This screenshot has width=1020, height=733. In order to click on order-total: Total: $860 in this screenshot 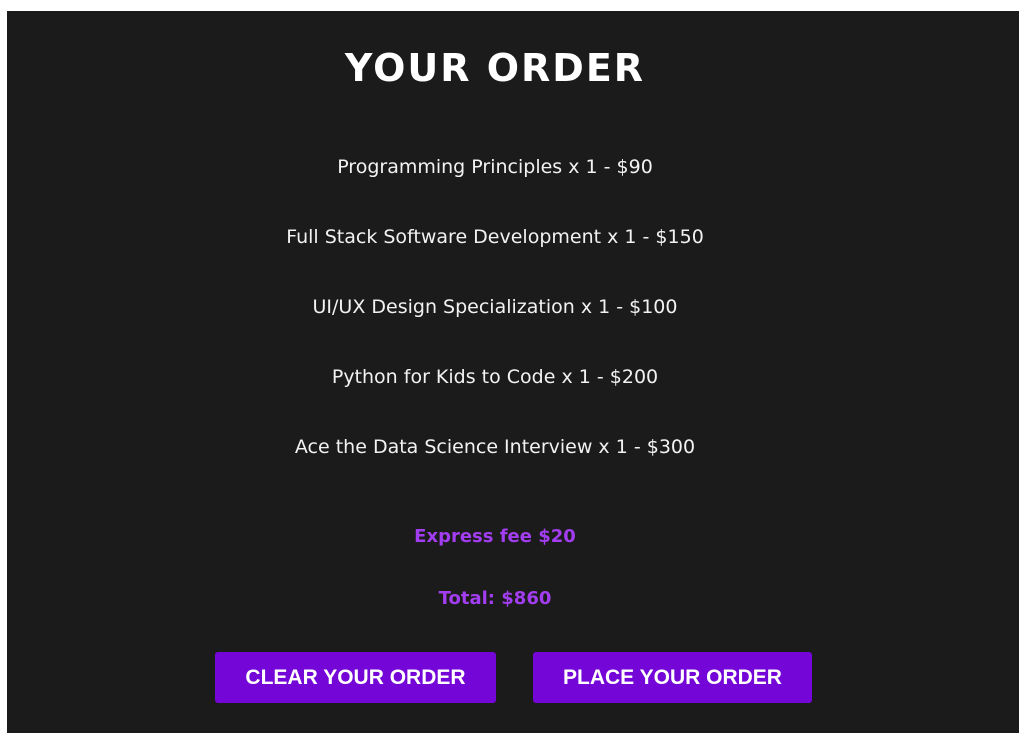, I will do `click(495, 598)`.